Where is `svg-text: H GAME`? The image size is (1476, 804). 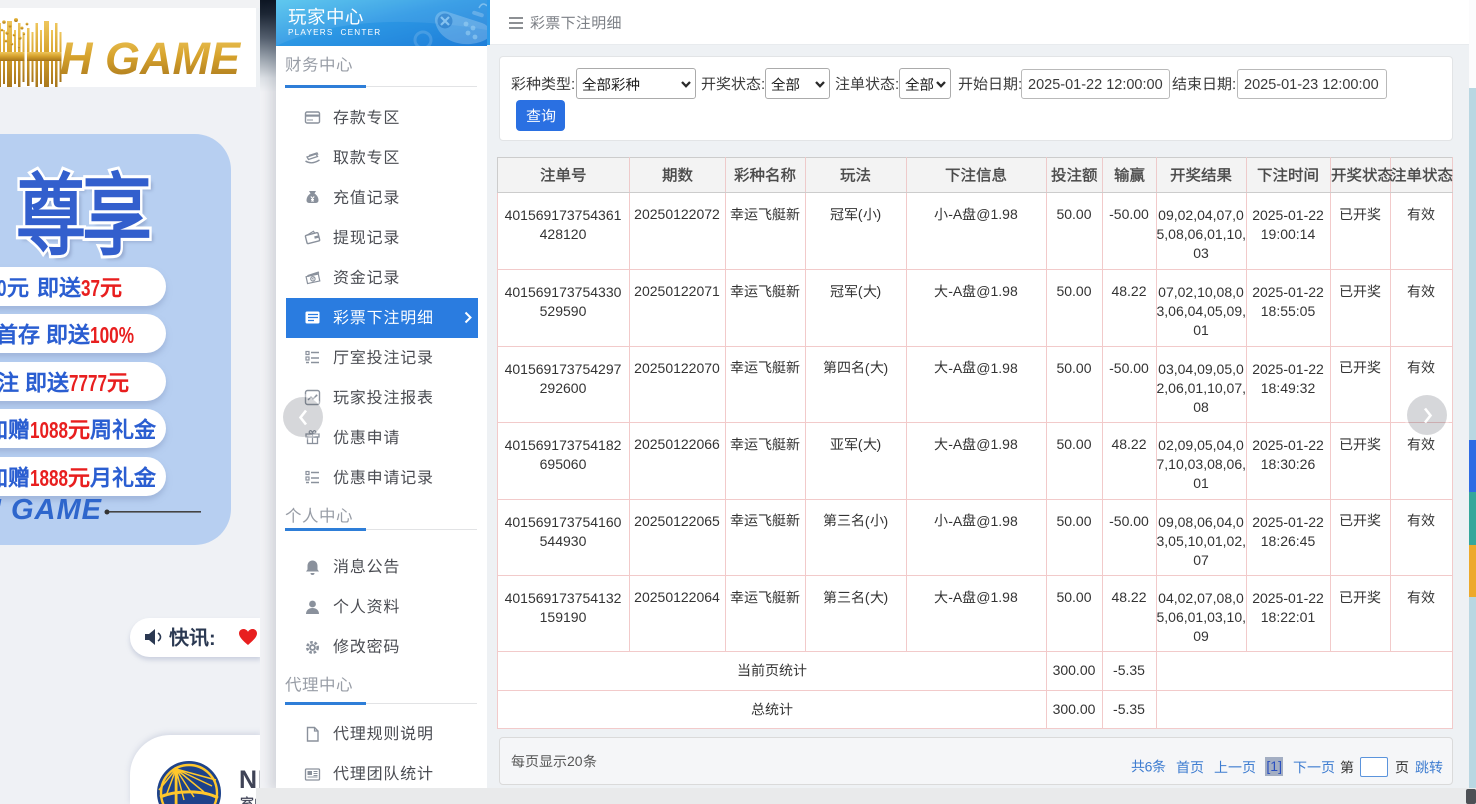 svg-text: H GAME is located at coordinates (151, 58).